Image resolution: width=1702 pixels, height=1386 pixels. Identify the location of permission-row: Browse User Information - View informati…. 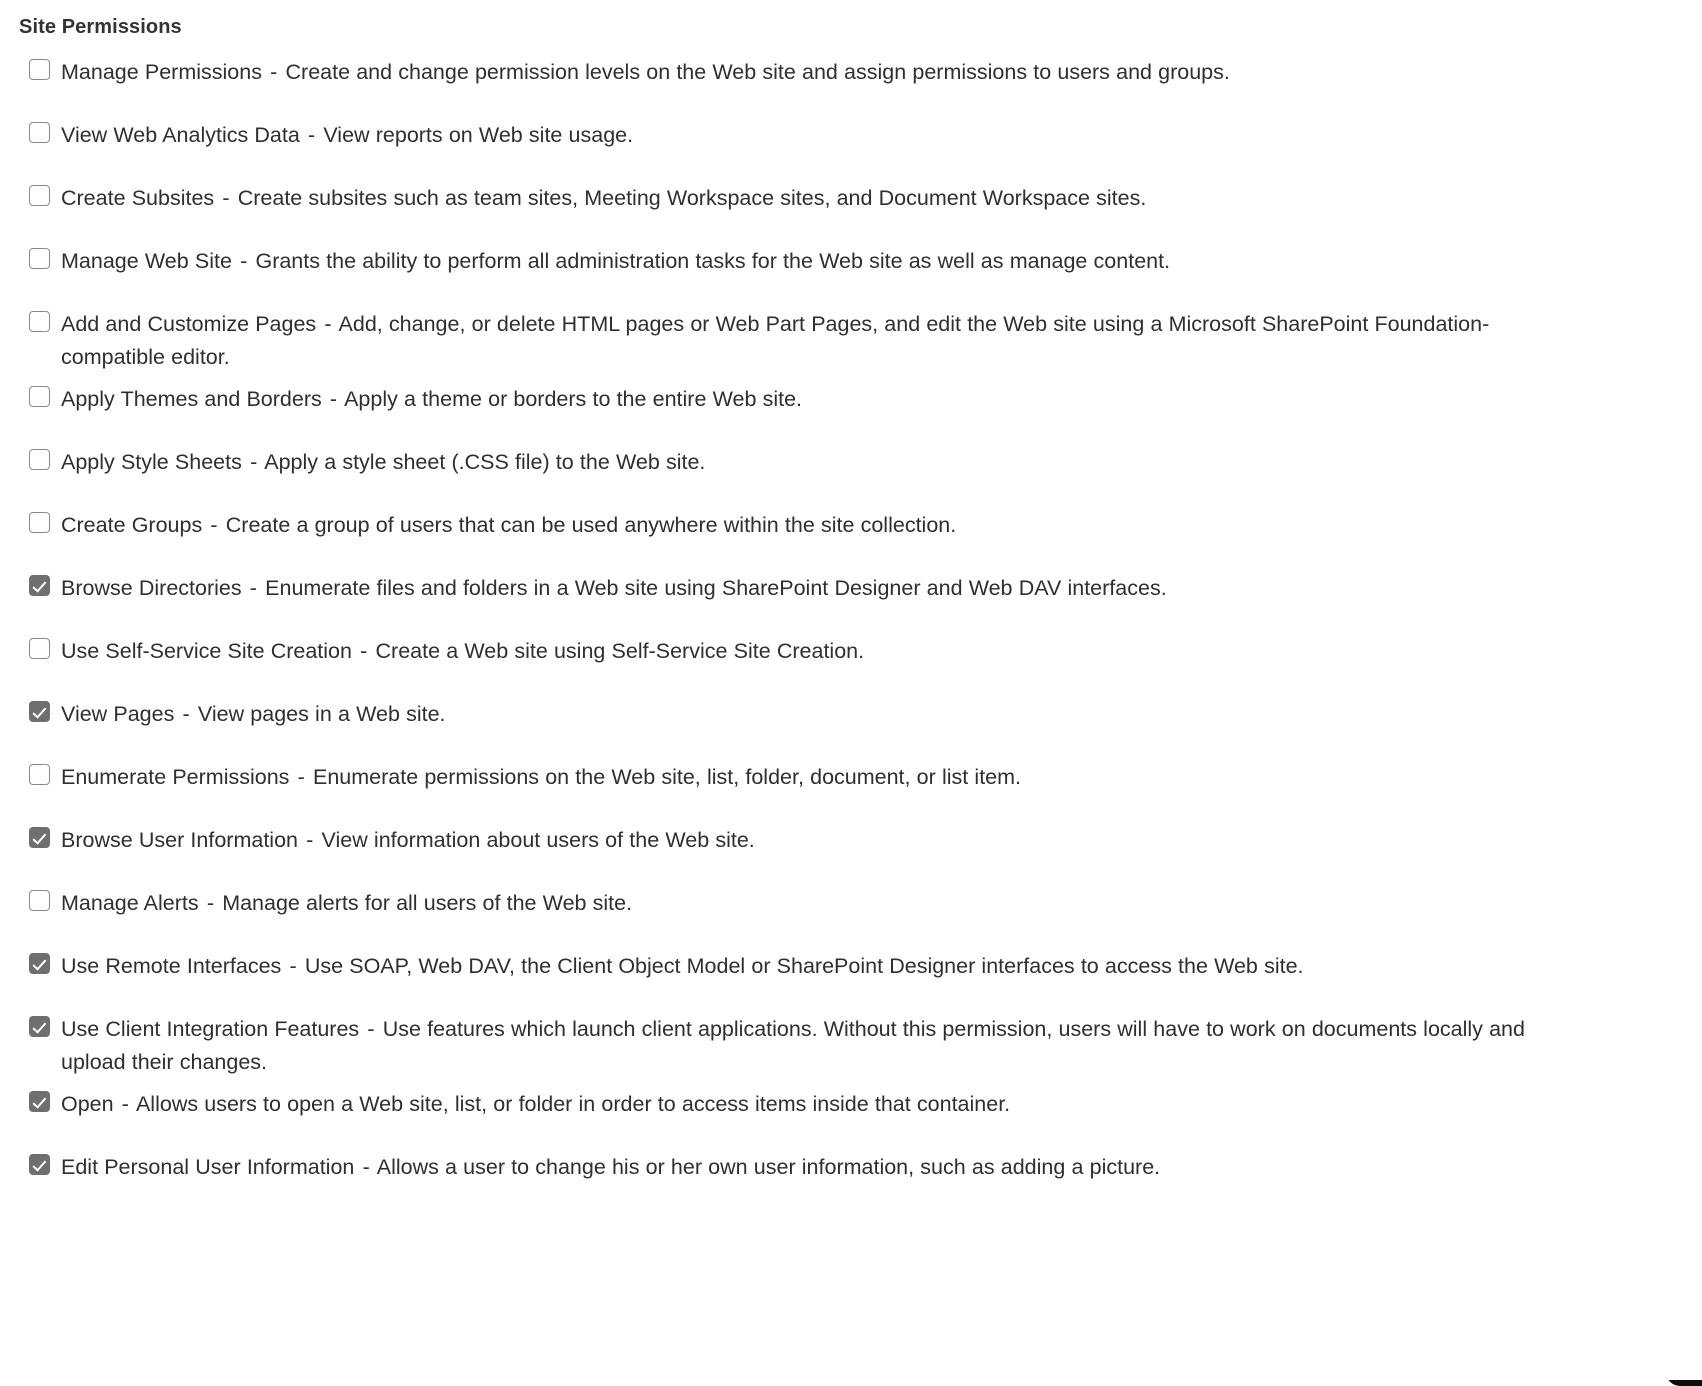
(851, 846).